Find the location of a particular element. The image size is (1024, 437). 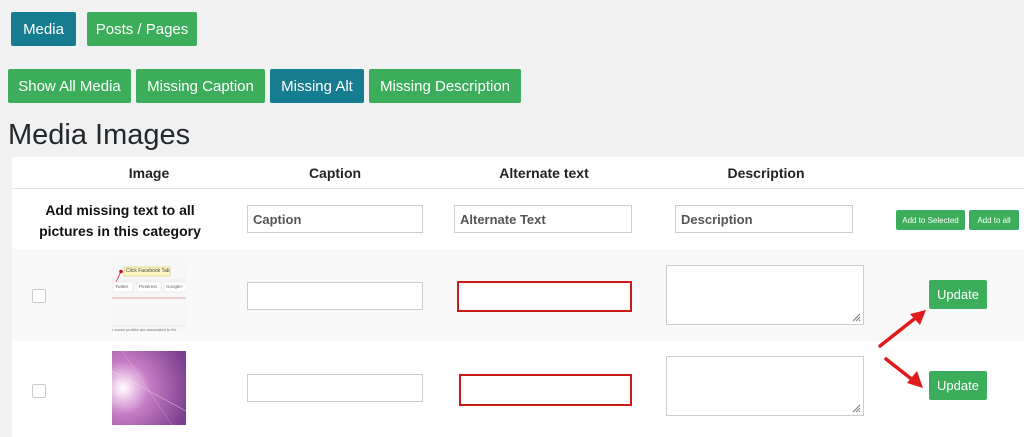

column-header-image: Image is located at coordinates (149, 173).